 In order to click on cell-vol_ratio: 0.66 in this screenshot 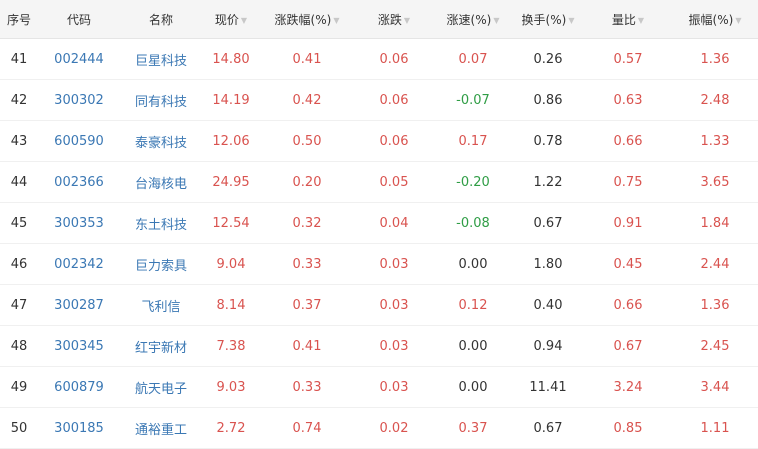, I will do `click(628, 305)`.